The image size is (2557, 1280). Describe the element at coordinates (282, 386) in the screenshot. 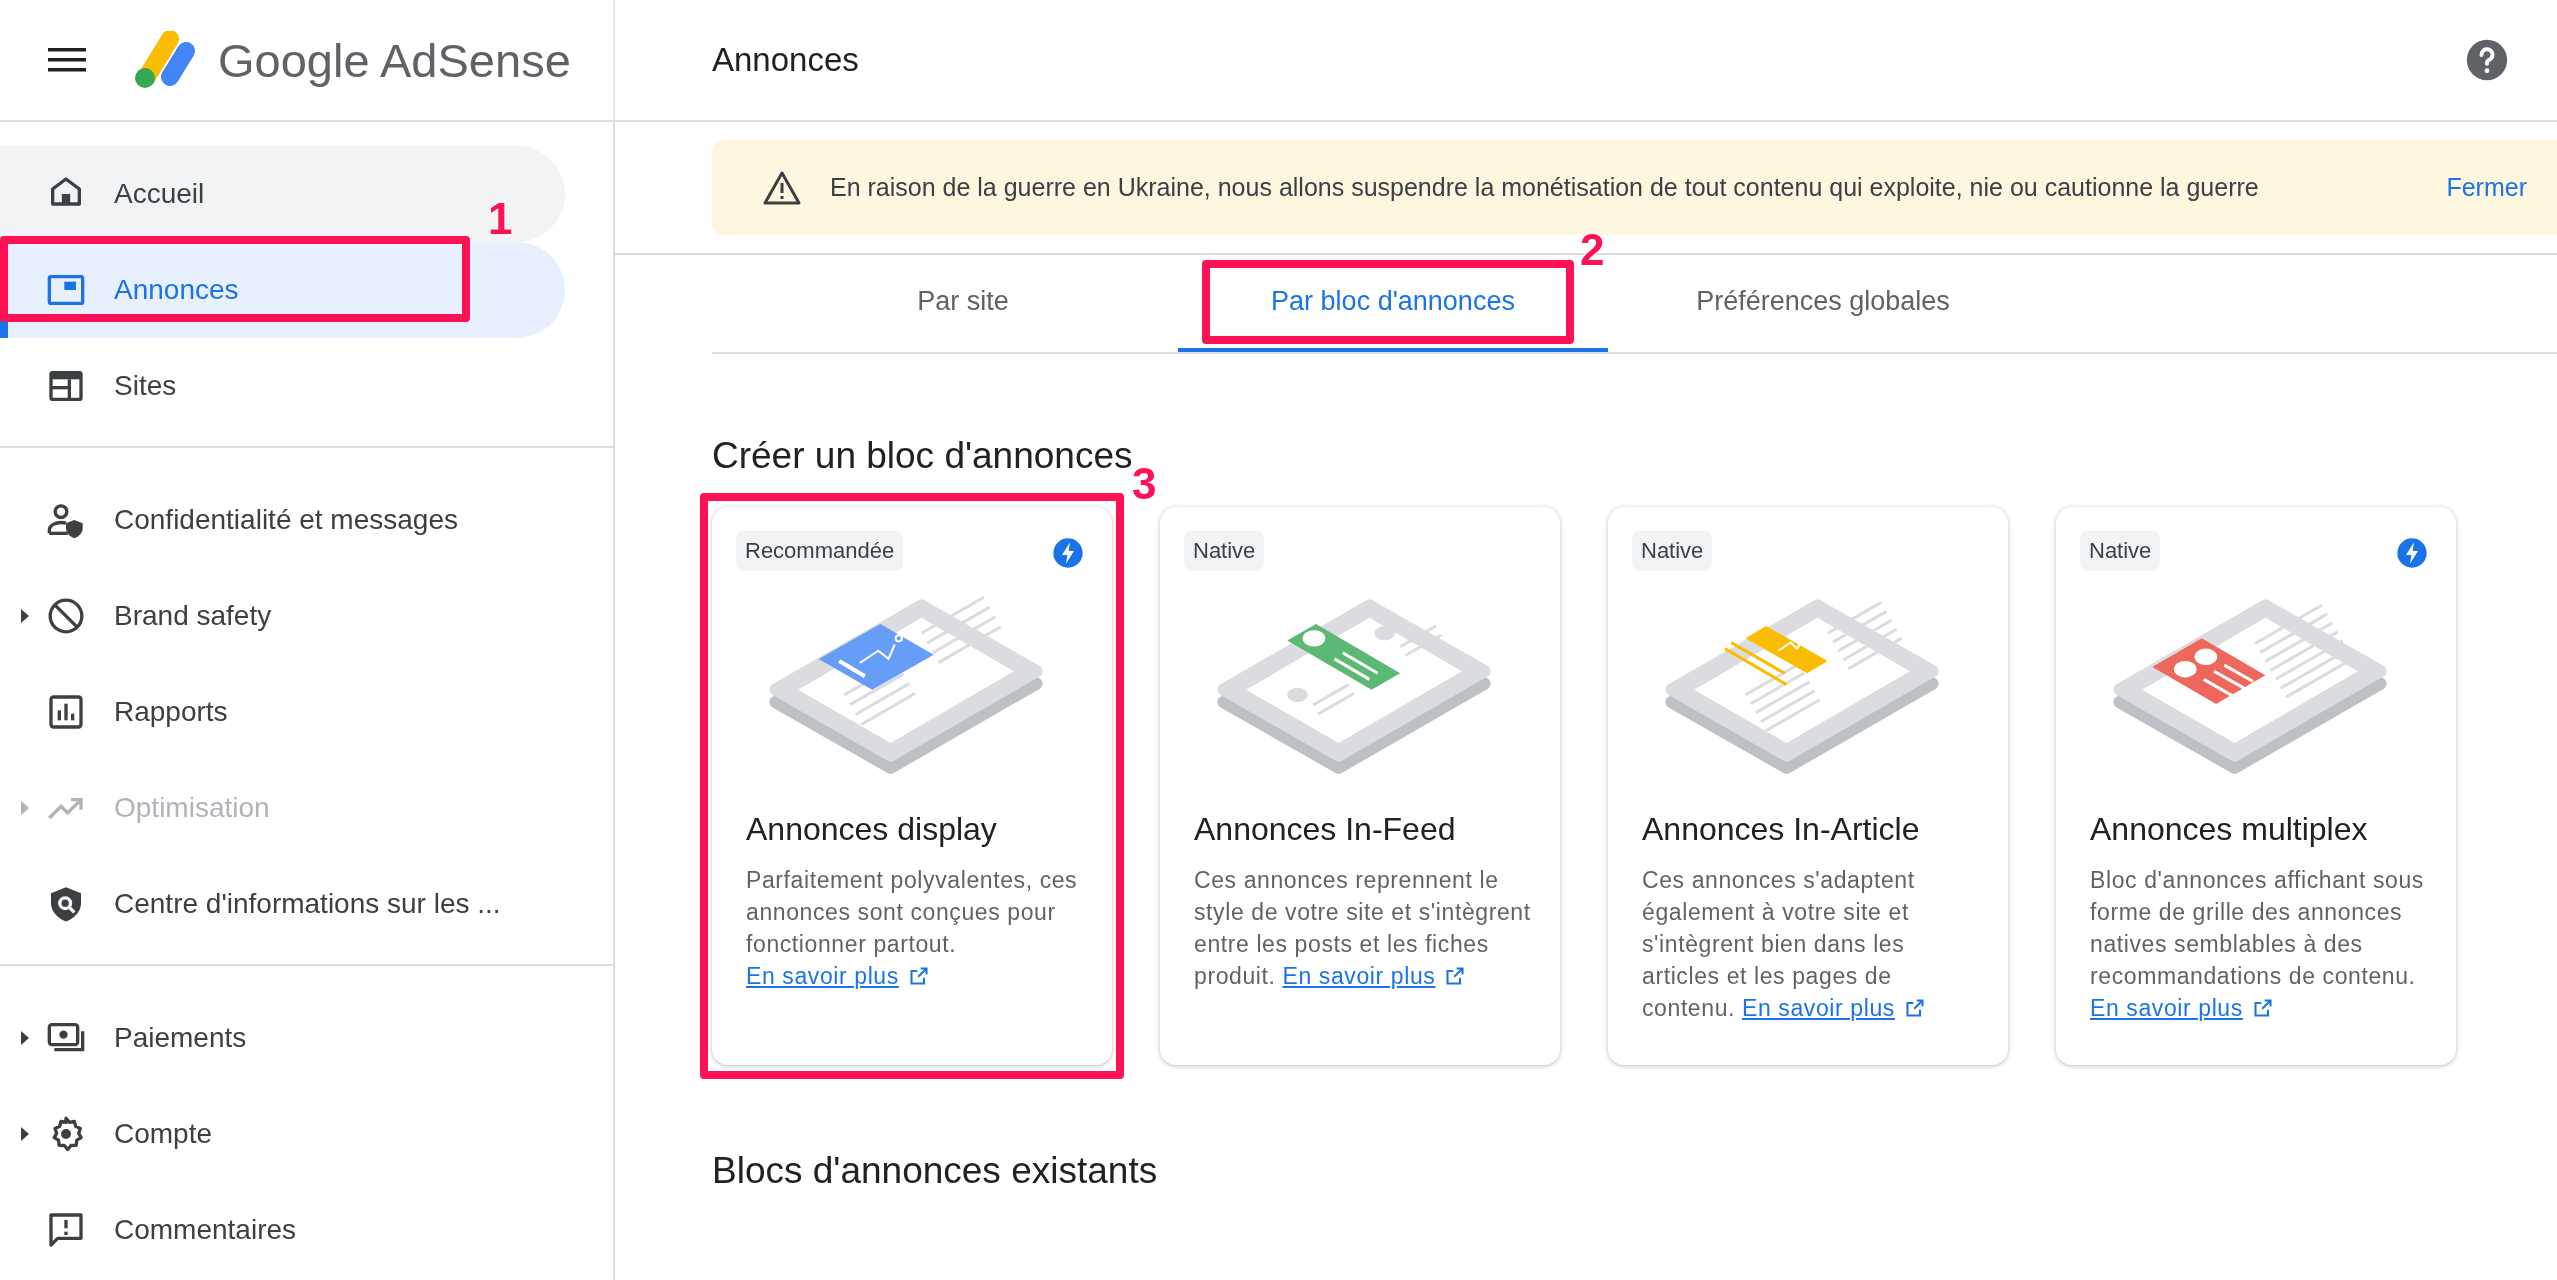

I see `nav-item: Sites` at that location.